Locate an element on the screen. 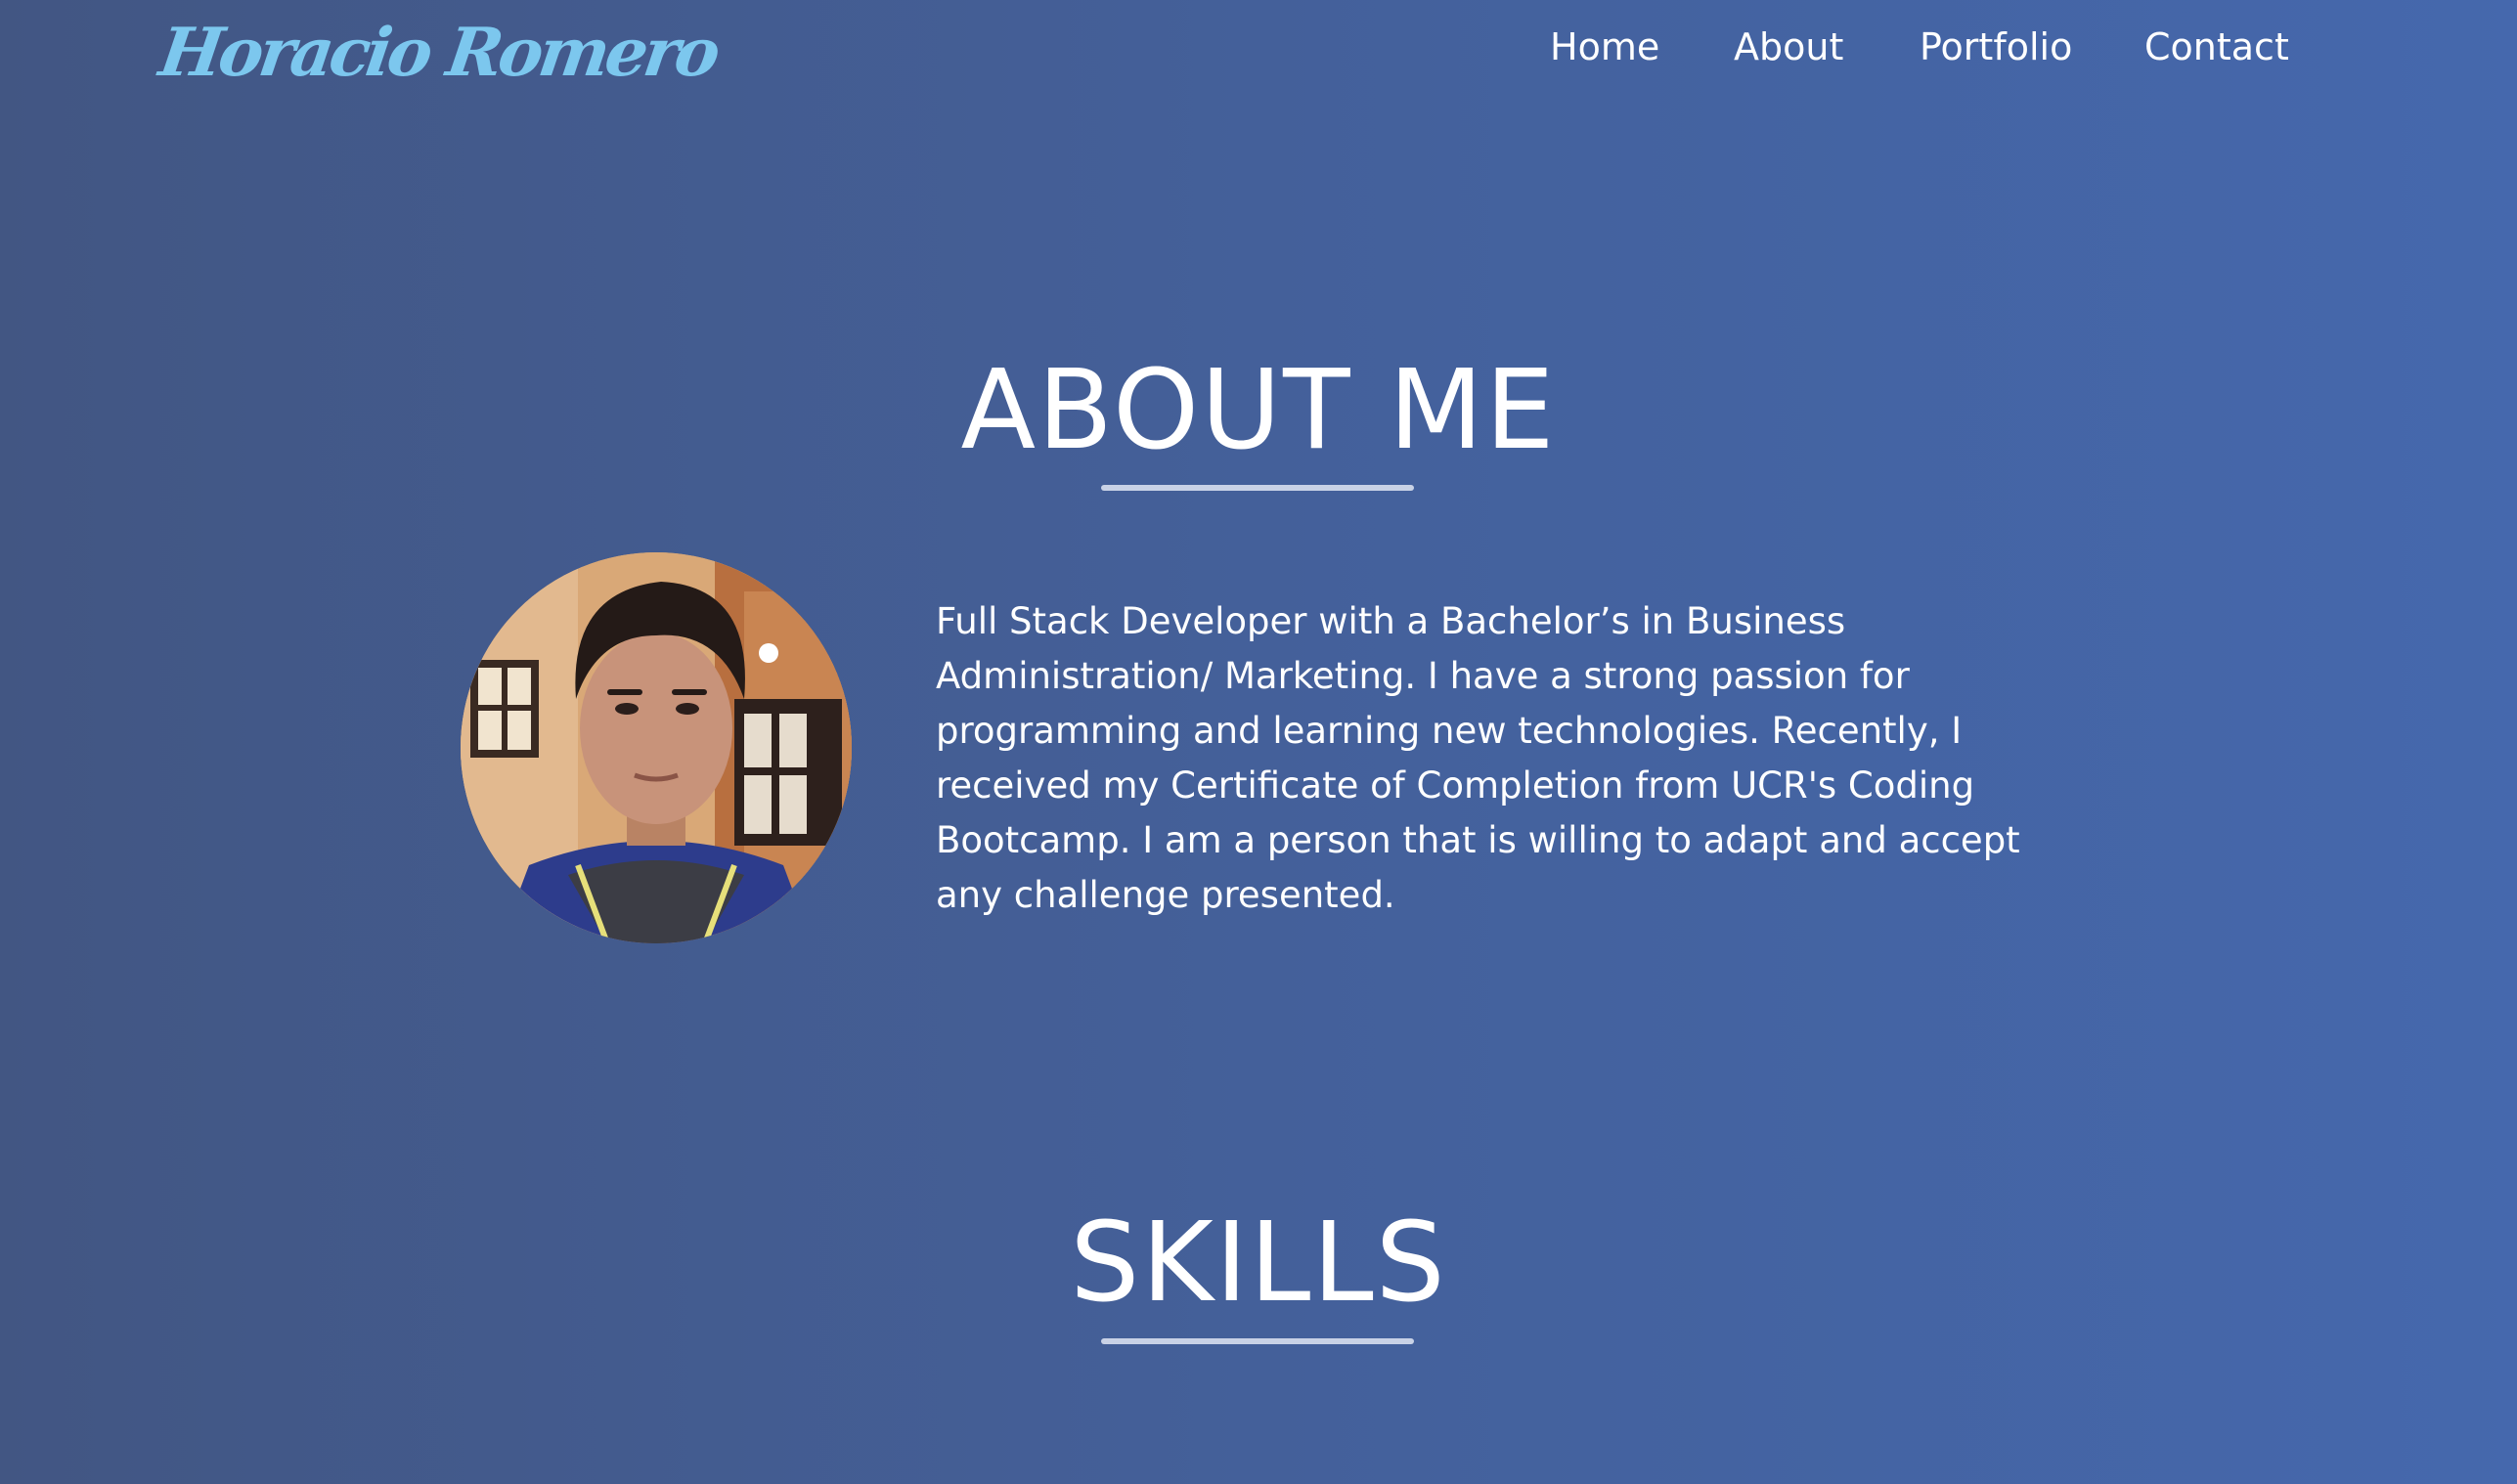  skills-title-underline is located at coordinates (1258, 1341).